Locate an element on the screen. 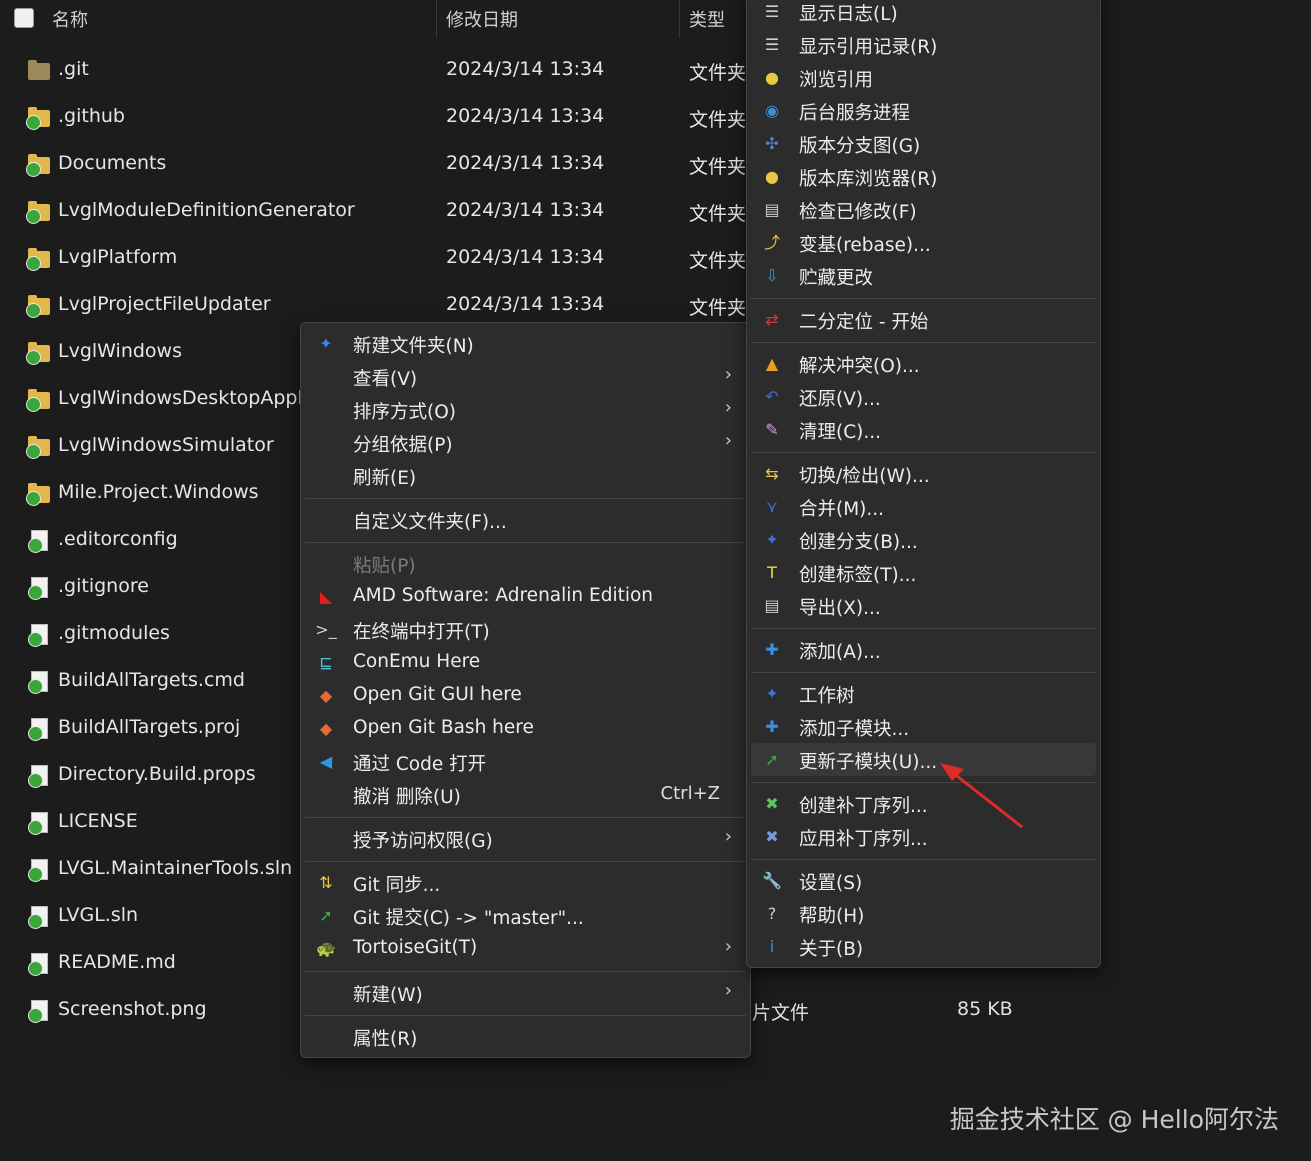  menu-item: ⇄ 二分定位 - 开始 is located at coordinates (923, 319).